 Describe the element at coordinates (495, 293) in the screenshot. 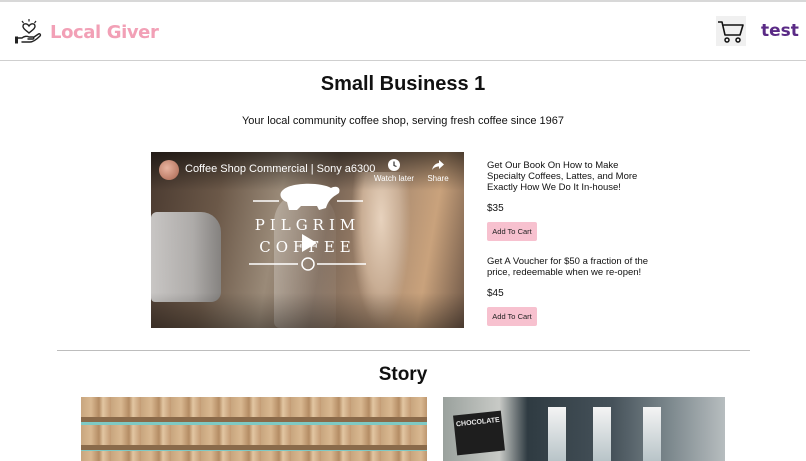

I see `product-price: $45` at that location.